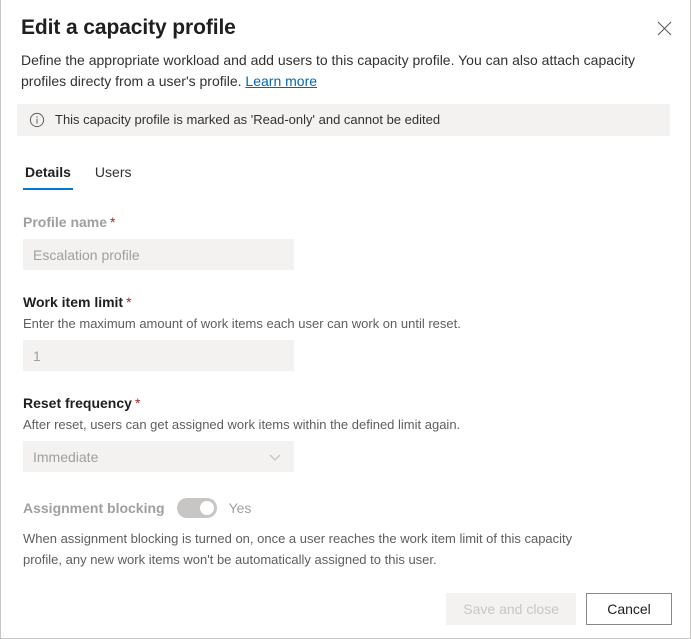 This screenshot has height=639, width=691. I want to click on field-assignment-blocking: Assignment blocking Yes, so click(346, 508).